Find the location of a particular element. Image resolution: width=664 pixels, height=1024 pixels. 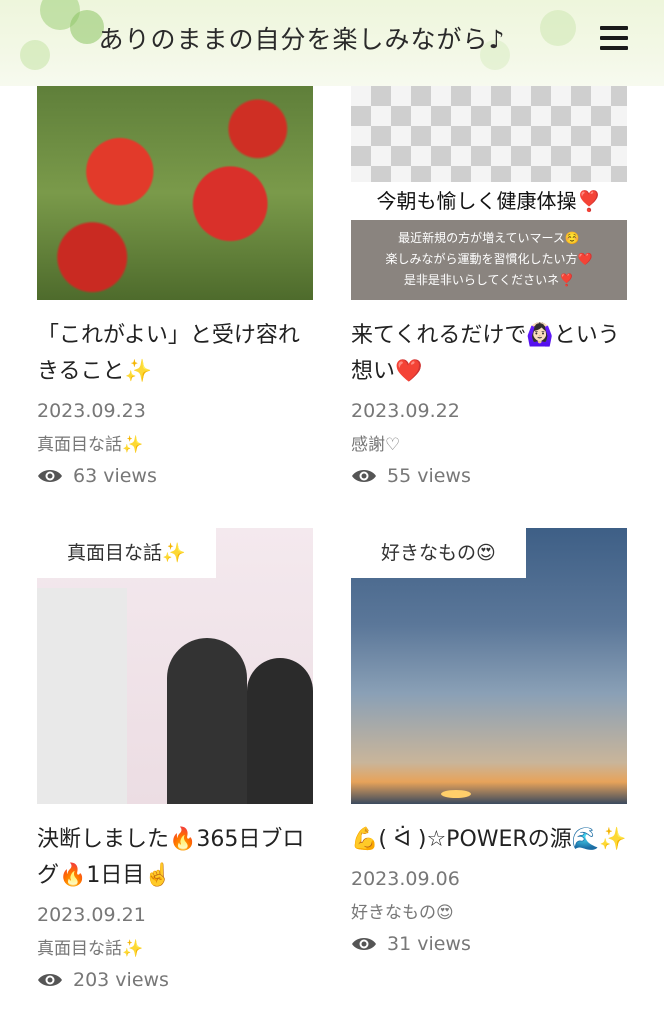

post-title: 決断しました🔥365日ブログ🔥1日目☝️ is located at coordinates (175, 858).